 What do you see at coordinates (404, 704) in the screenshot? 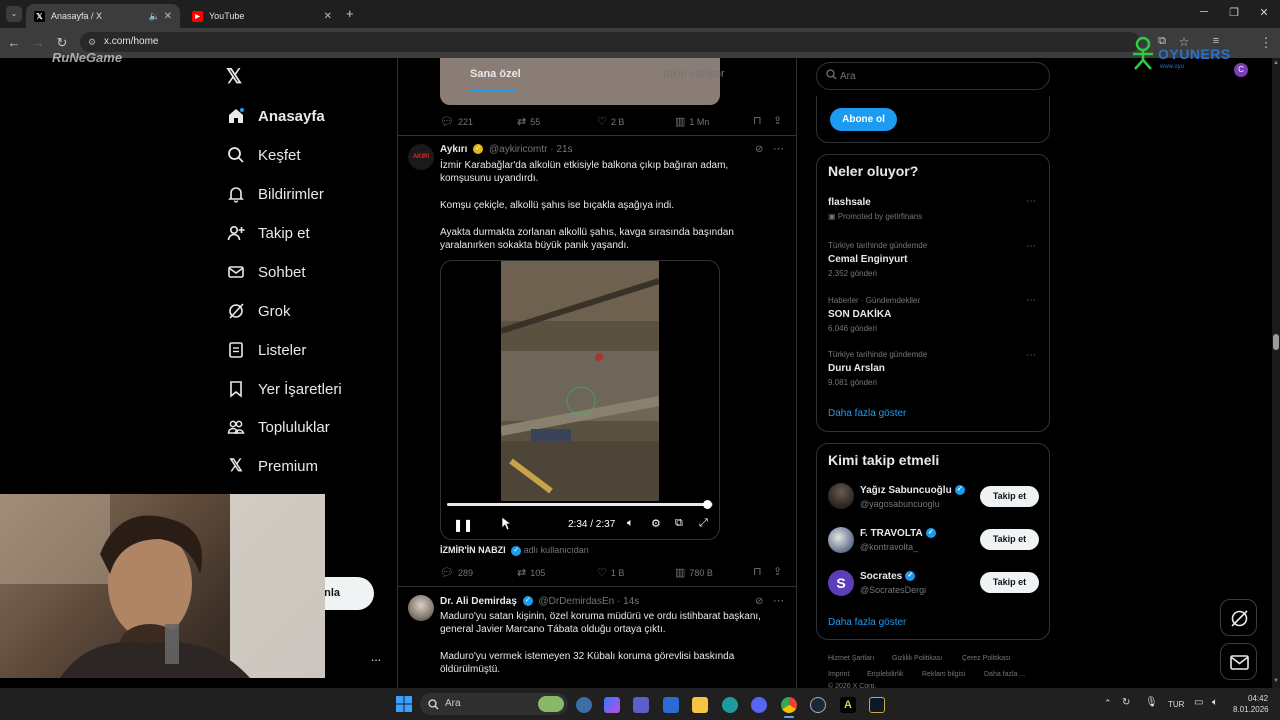
I see `start-button` at bounding box center [404, 704].